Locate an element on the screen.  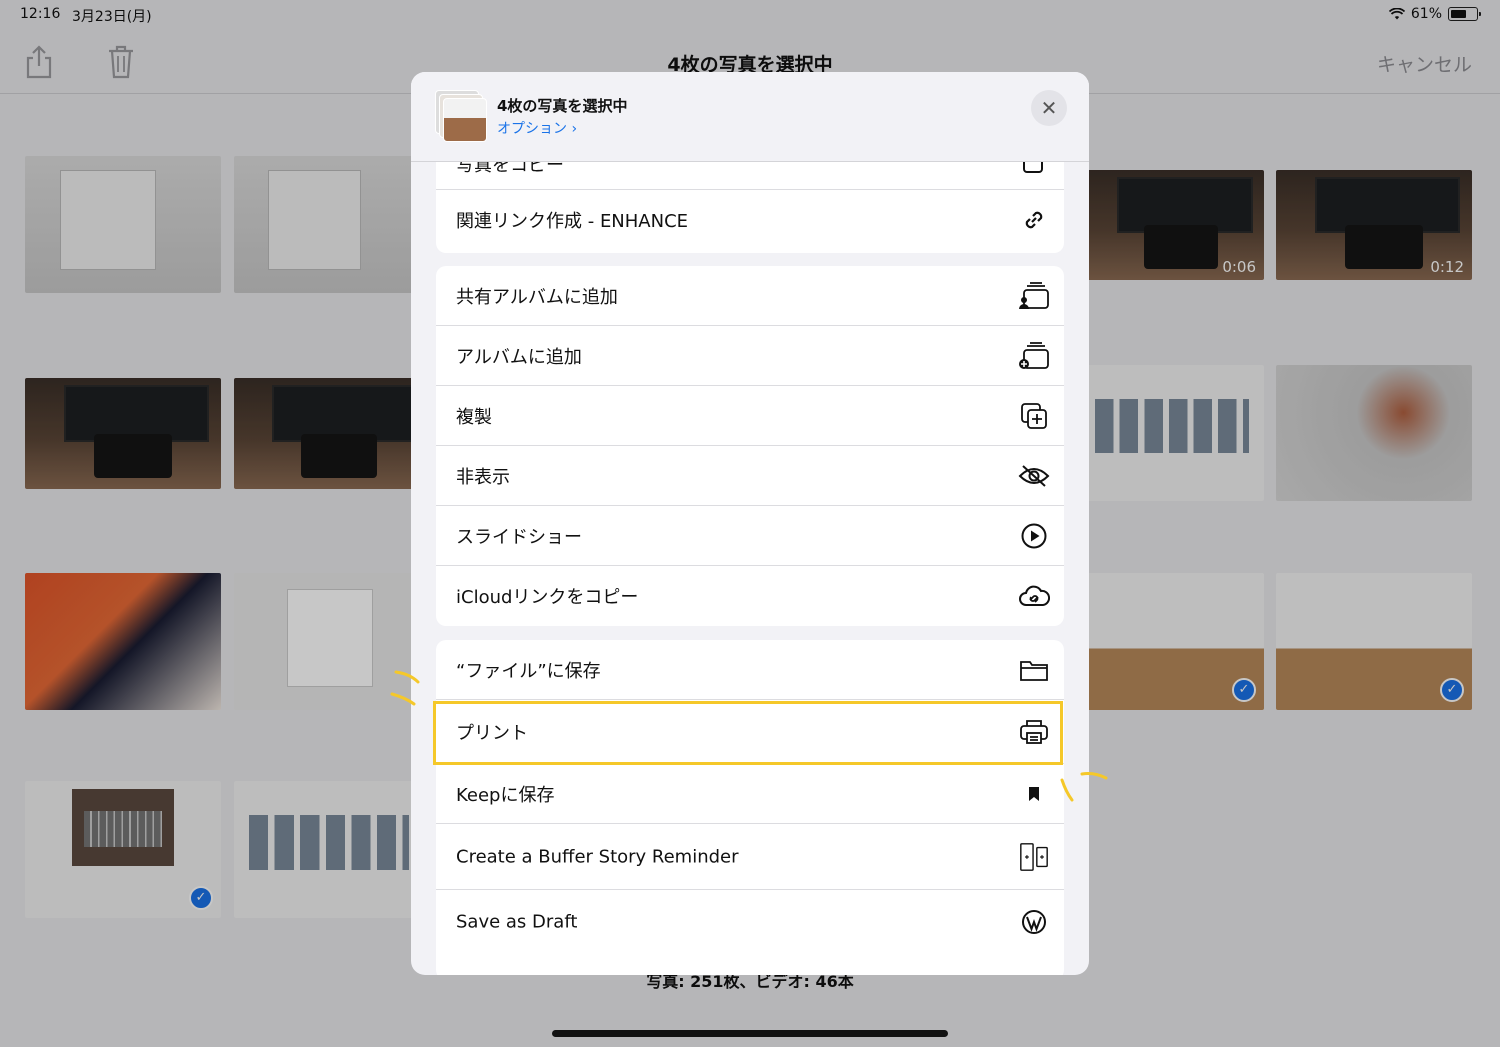
action-label: iCloudリンクをコピー is located at coordinates (547, 597).